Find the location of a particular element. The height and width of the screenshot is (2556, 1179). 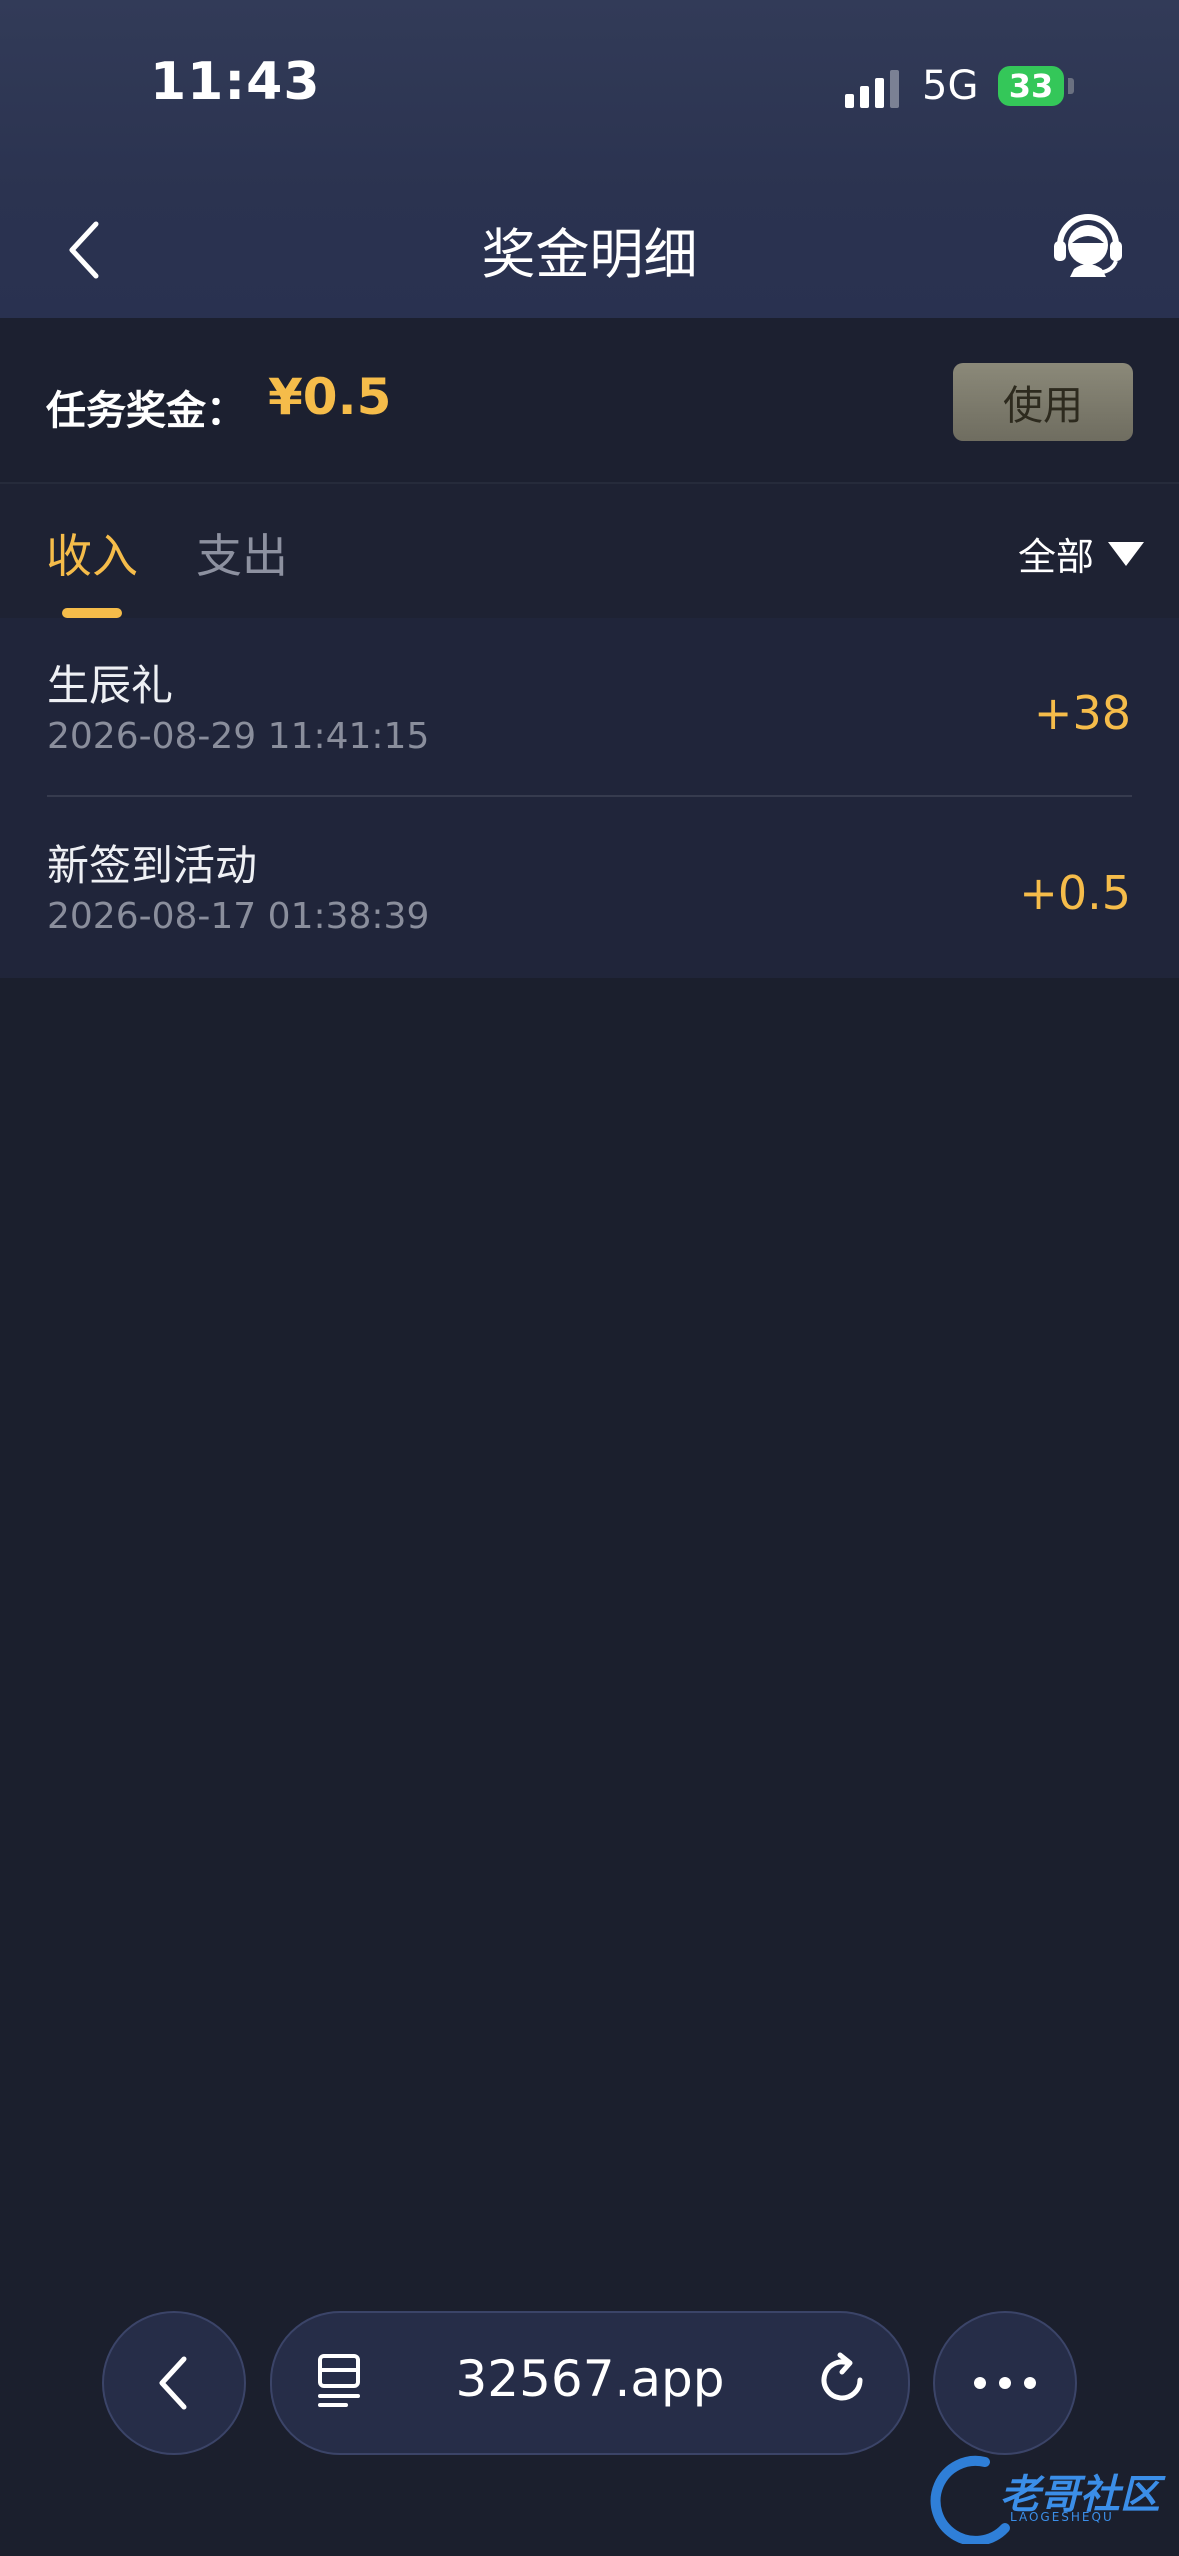

record-title: 生辰礼 is located at coordinates (110, 685).